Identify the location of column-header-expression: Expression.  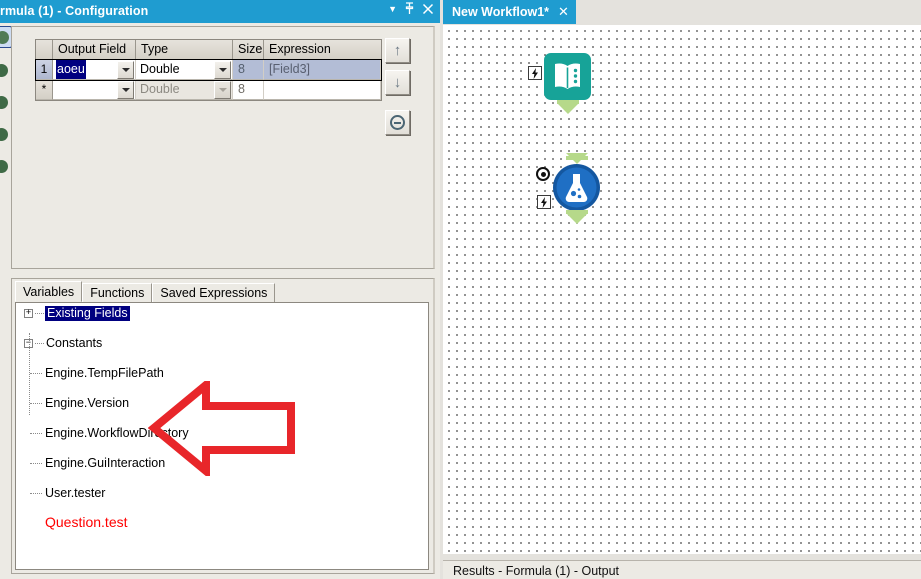
(322, 50).